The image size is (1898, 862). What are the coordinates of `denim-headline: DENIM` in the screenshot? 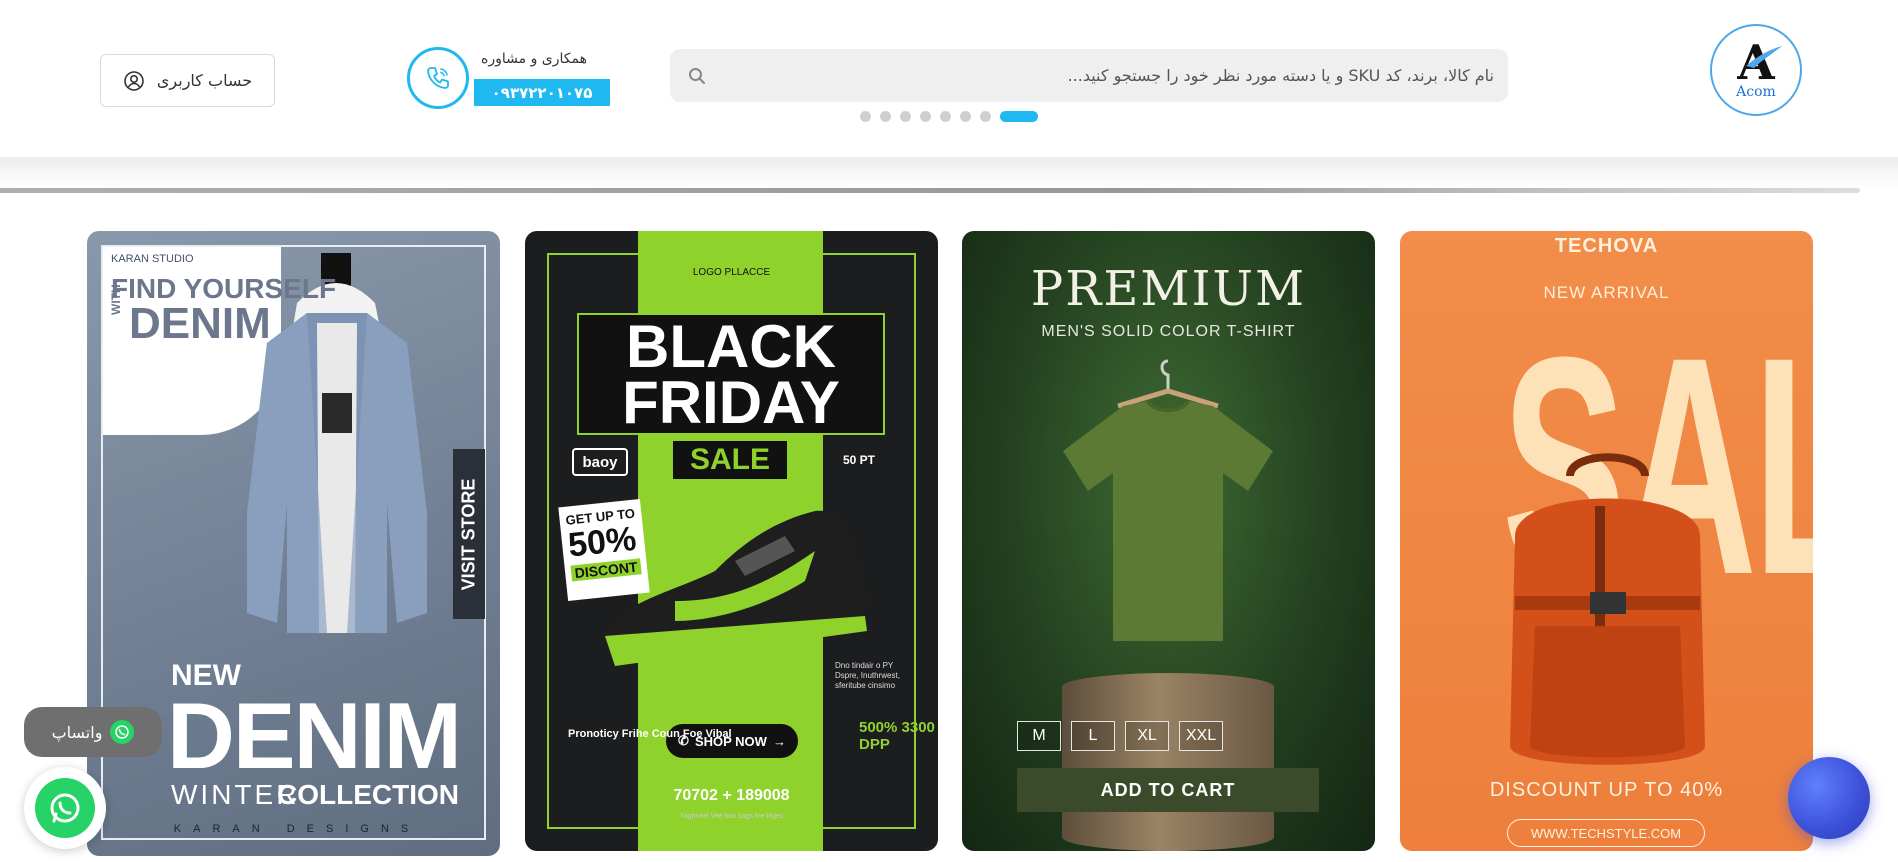 It's located at (314, 735).